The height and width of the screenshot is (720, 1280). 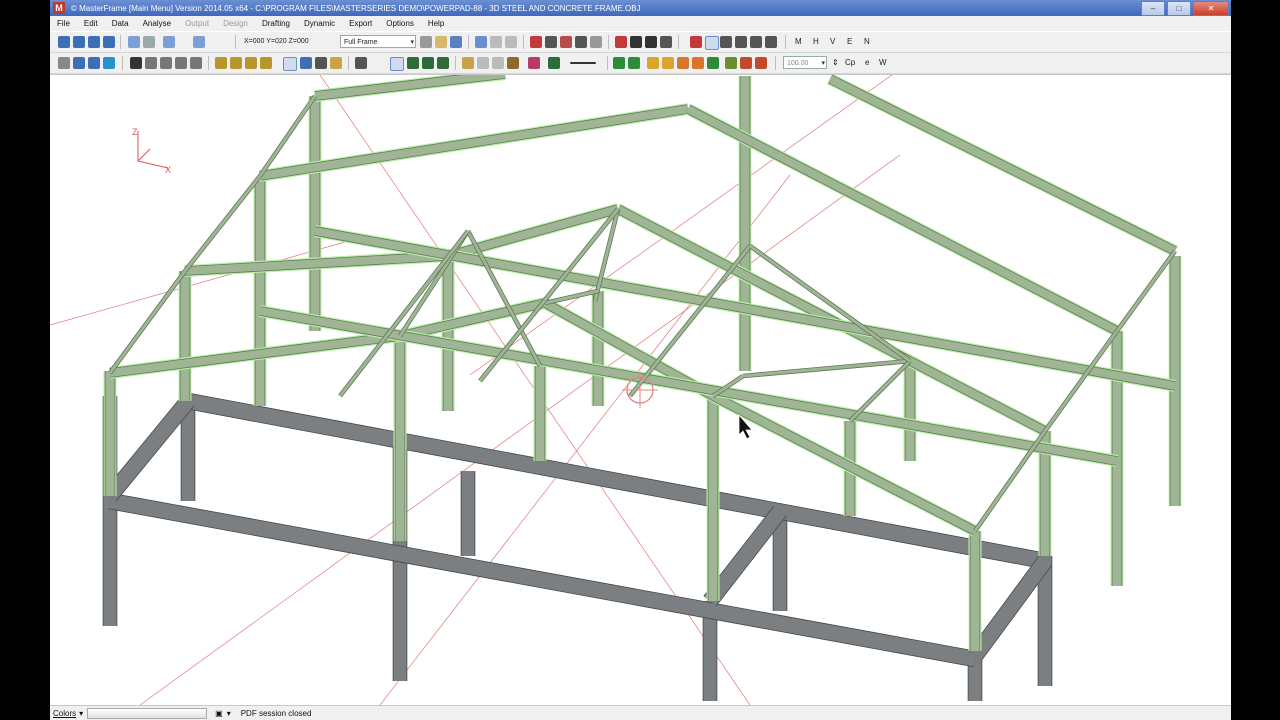 What do you see at coordinates (166, 63) in the screenshot?
I see `divide-icon` at bounding box center [166, 63].